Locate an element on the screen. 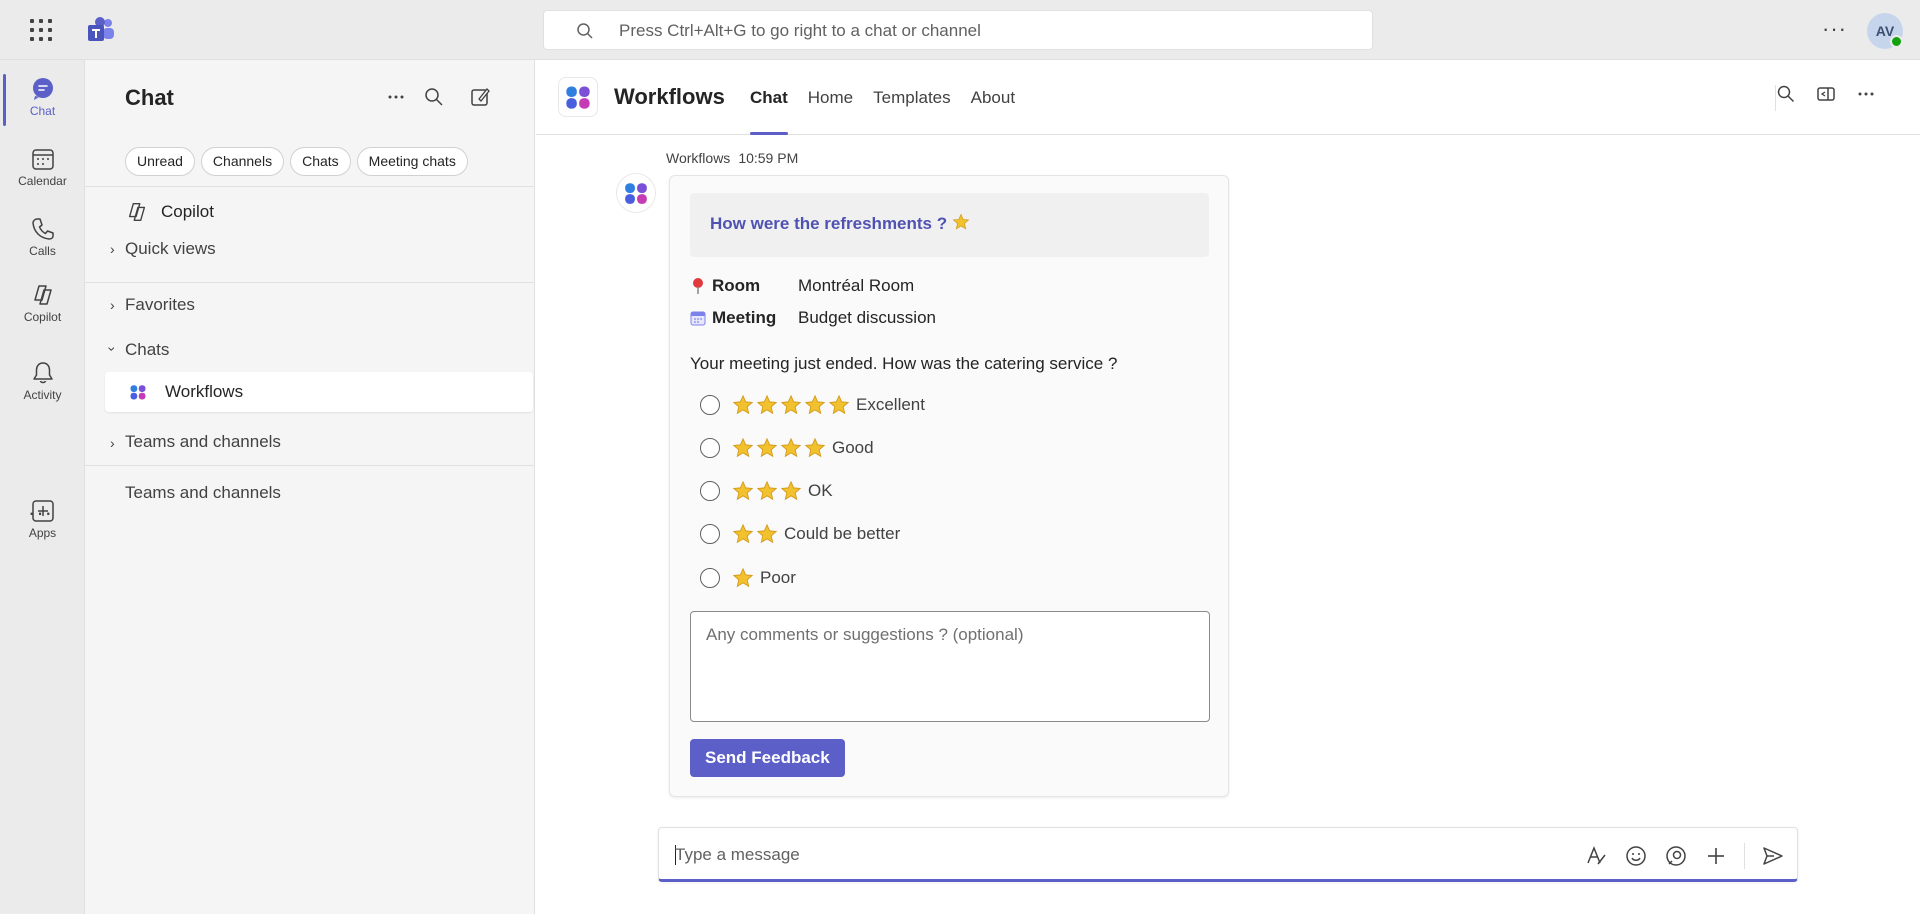  plus-square-icon is located at coordinates (42, 511).